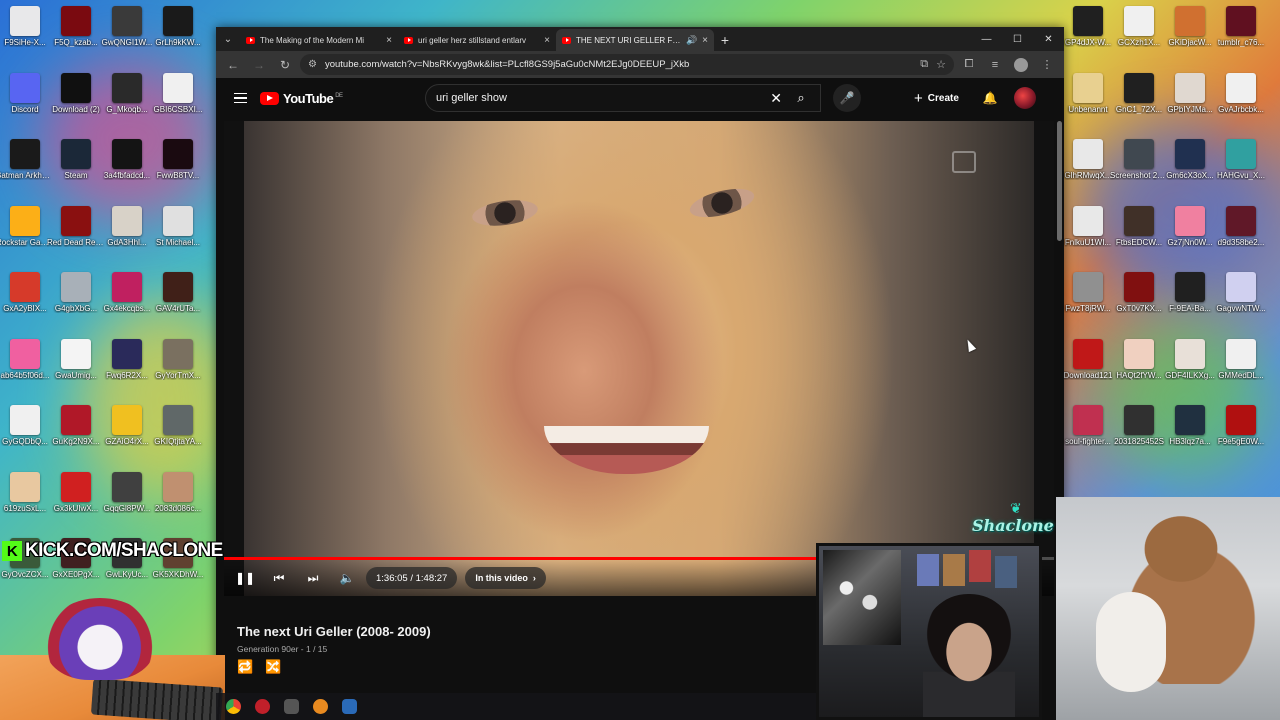 The width and height of the screenshot is (1280, 720). Describe the element at coordinates (635, 40) in the screenshot. I see `tab-next-uri-geller: THE NEXT URI GELLER Folg 🔊 ×` at that location.